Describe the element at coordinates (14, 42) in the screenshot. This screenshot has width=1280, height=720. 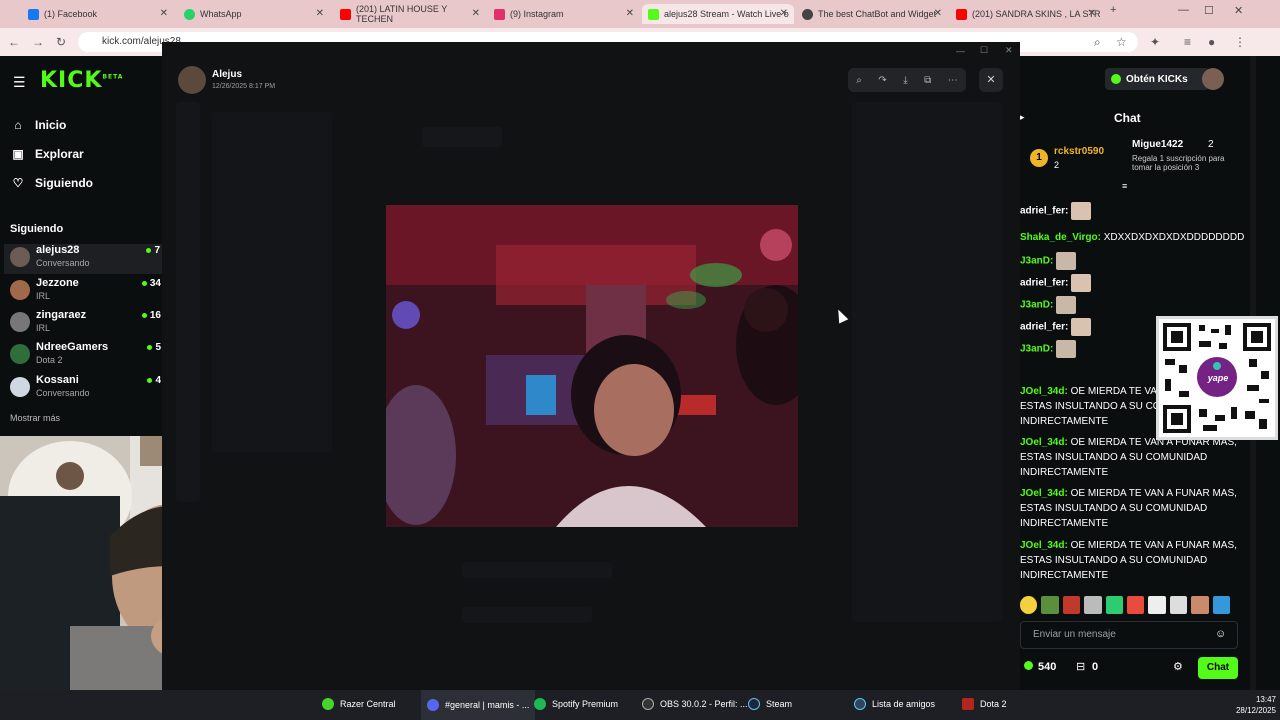
I see `back-icon: ←` at that location.